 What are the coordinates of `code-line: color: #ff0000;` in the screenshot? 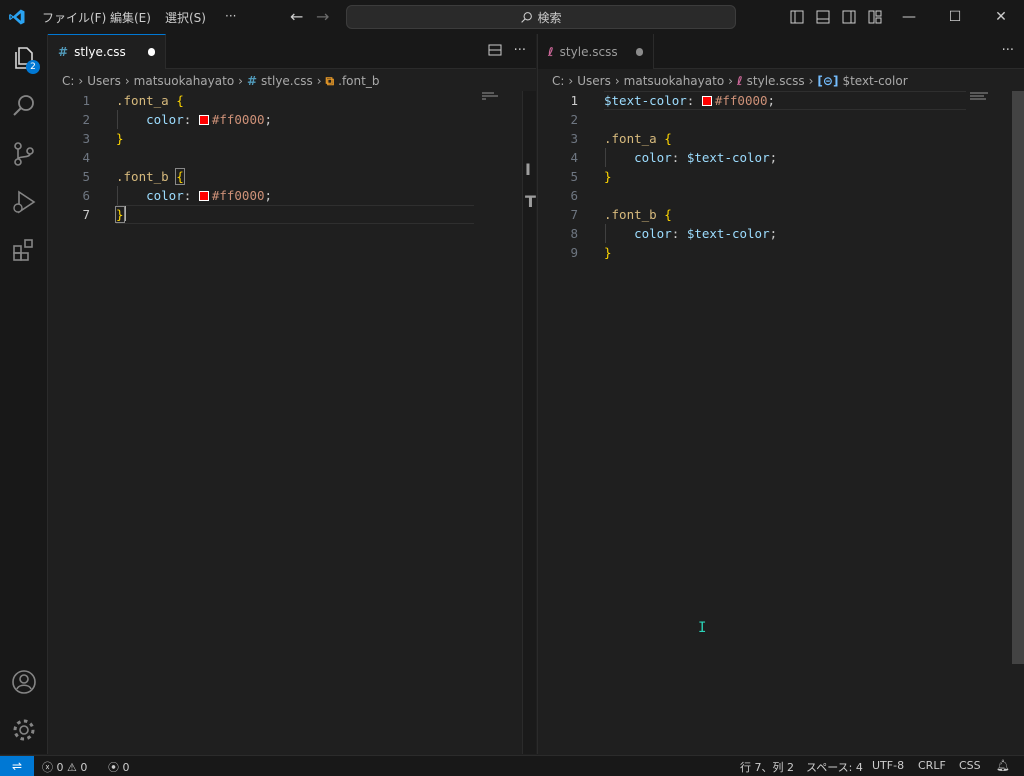 It's located at (209, 195).